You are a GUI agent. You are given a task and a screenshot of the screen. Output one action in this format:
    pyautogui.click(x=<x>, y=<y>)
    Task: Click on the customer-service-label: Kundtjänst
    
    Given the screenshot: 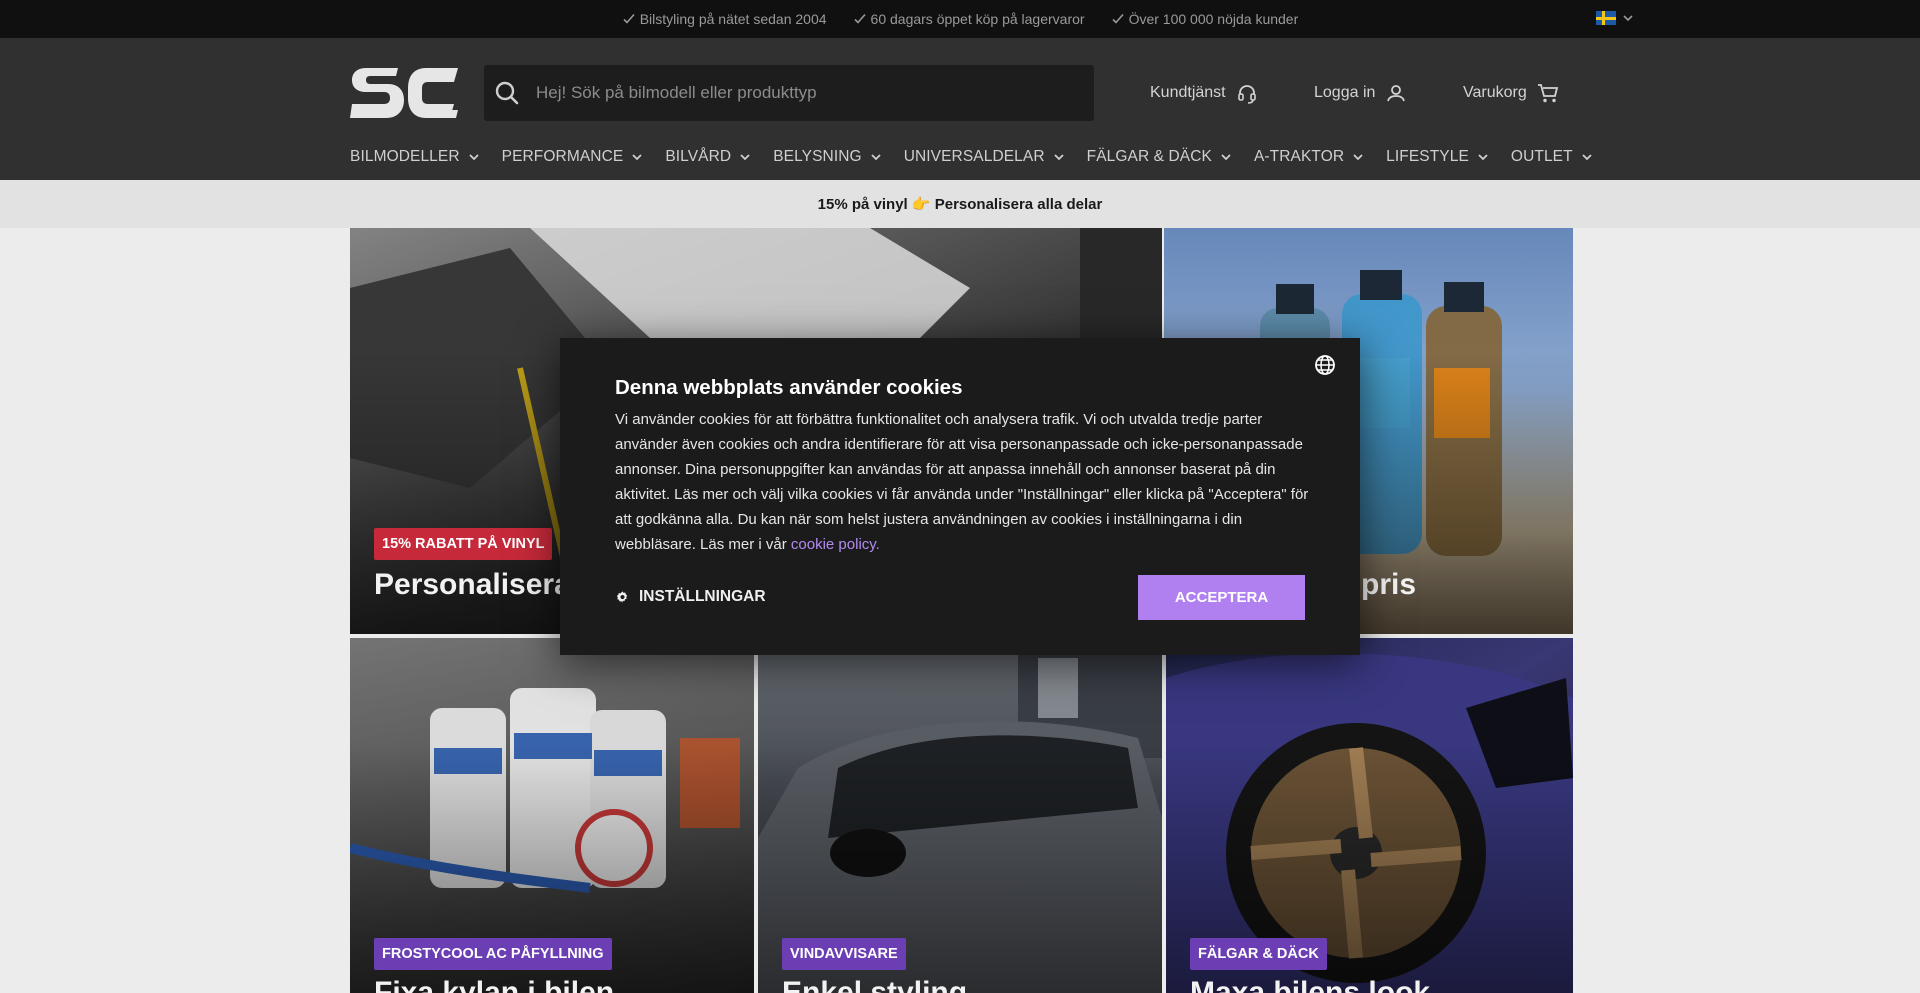 What is the action you would take?
    pyautogui.click(x=1188, y=92)
    